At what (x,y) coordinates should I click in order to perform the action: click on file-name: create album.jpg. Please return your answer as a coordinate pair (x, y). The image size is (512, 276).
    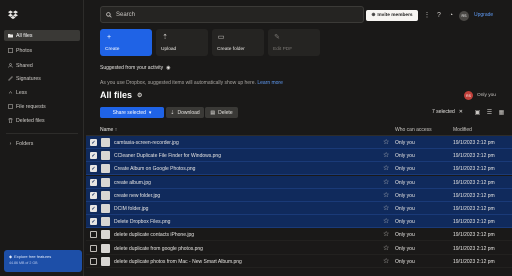
    Looking at the image, I should click on (132, 183).